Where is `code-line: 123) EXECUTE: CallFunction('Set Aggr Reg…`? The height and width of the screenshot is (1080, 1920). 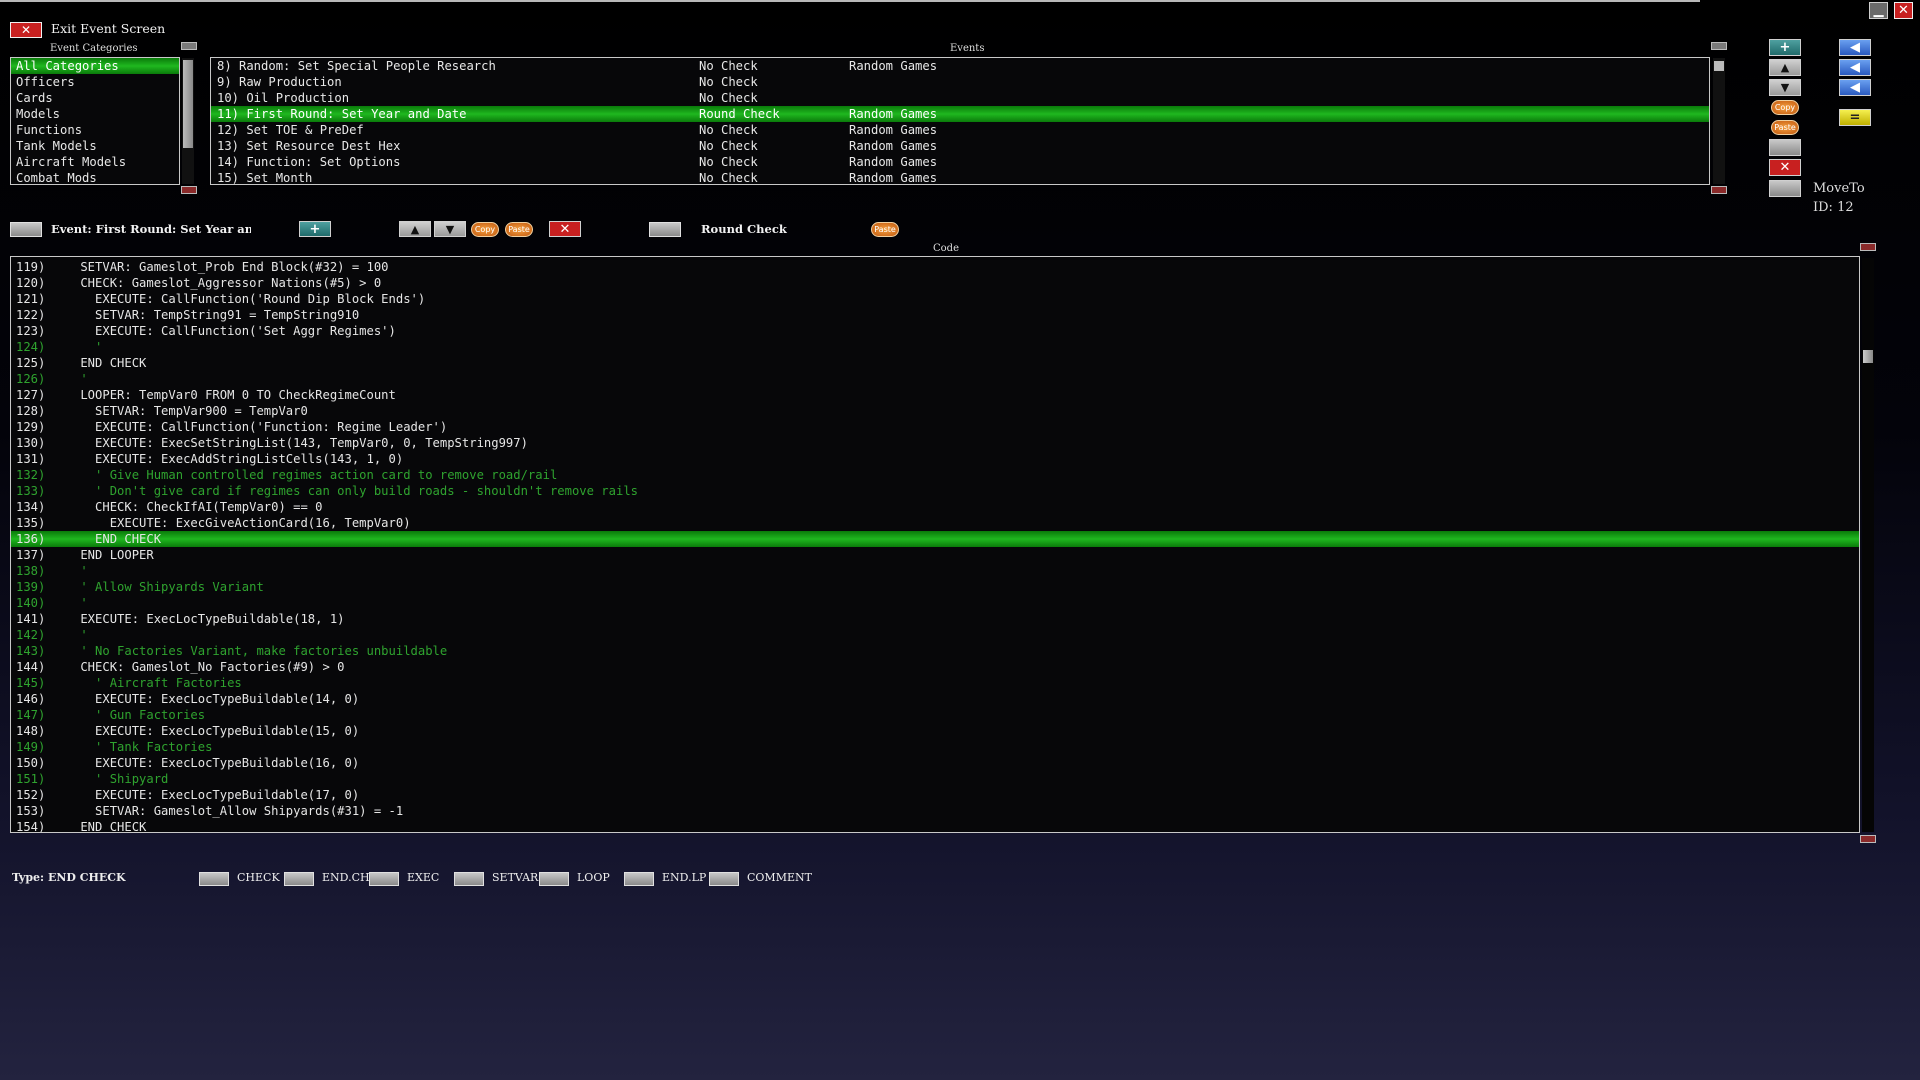 code-line: 123) EXECUTE: CallFunction('Set Aggr Reg… is located at coordinates (935, 331).